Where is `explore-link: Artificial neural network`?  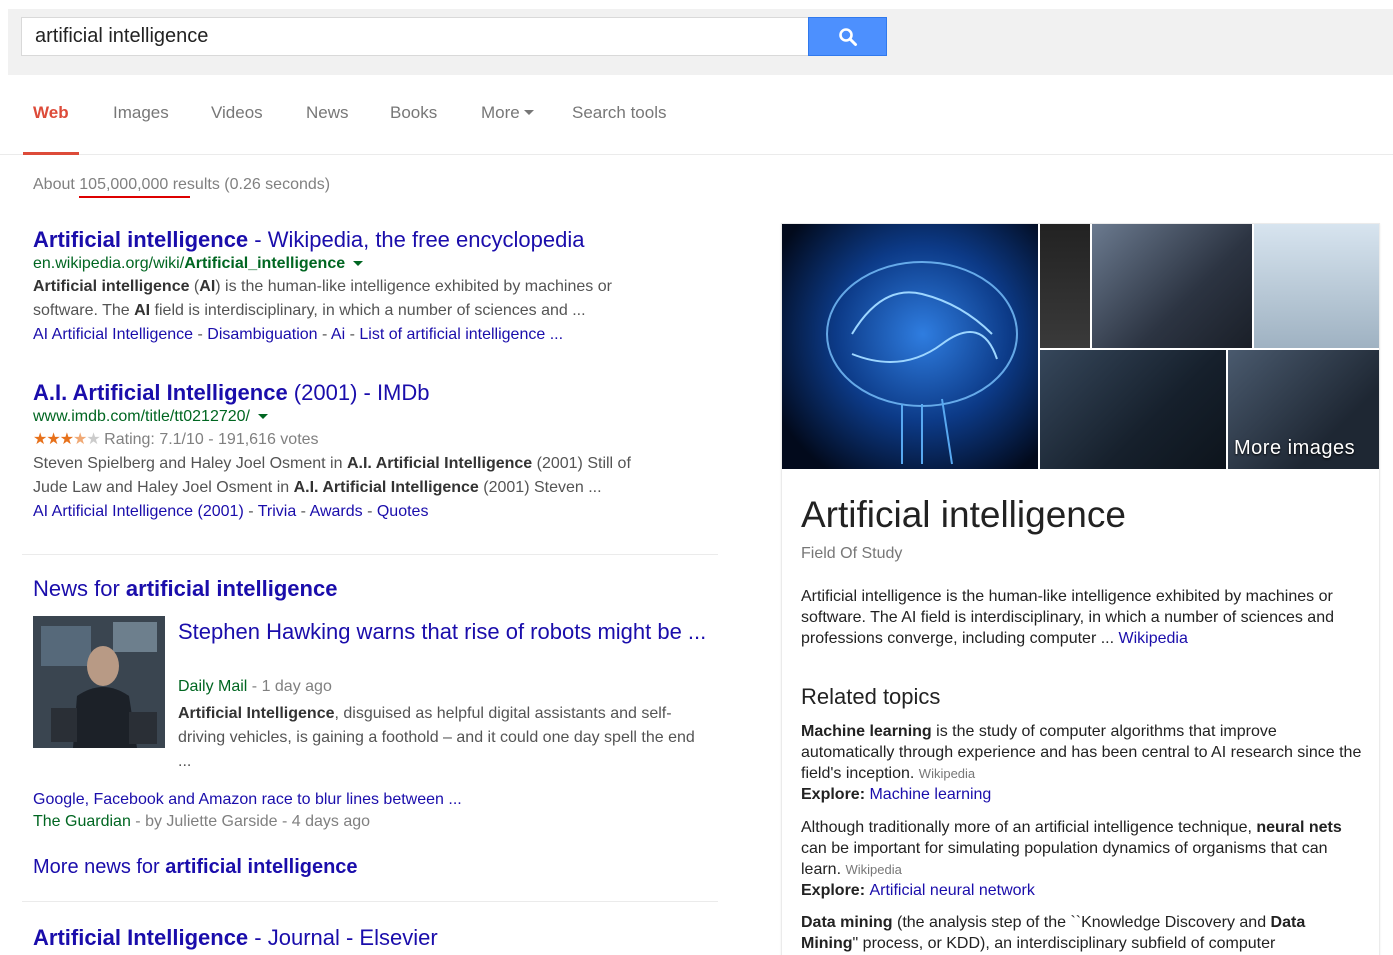 explore-link: Artificial neural network is located at coordinates (951, 890).